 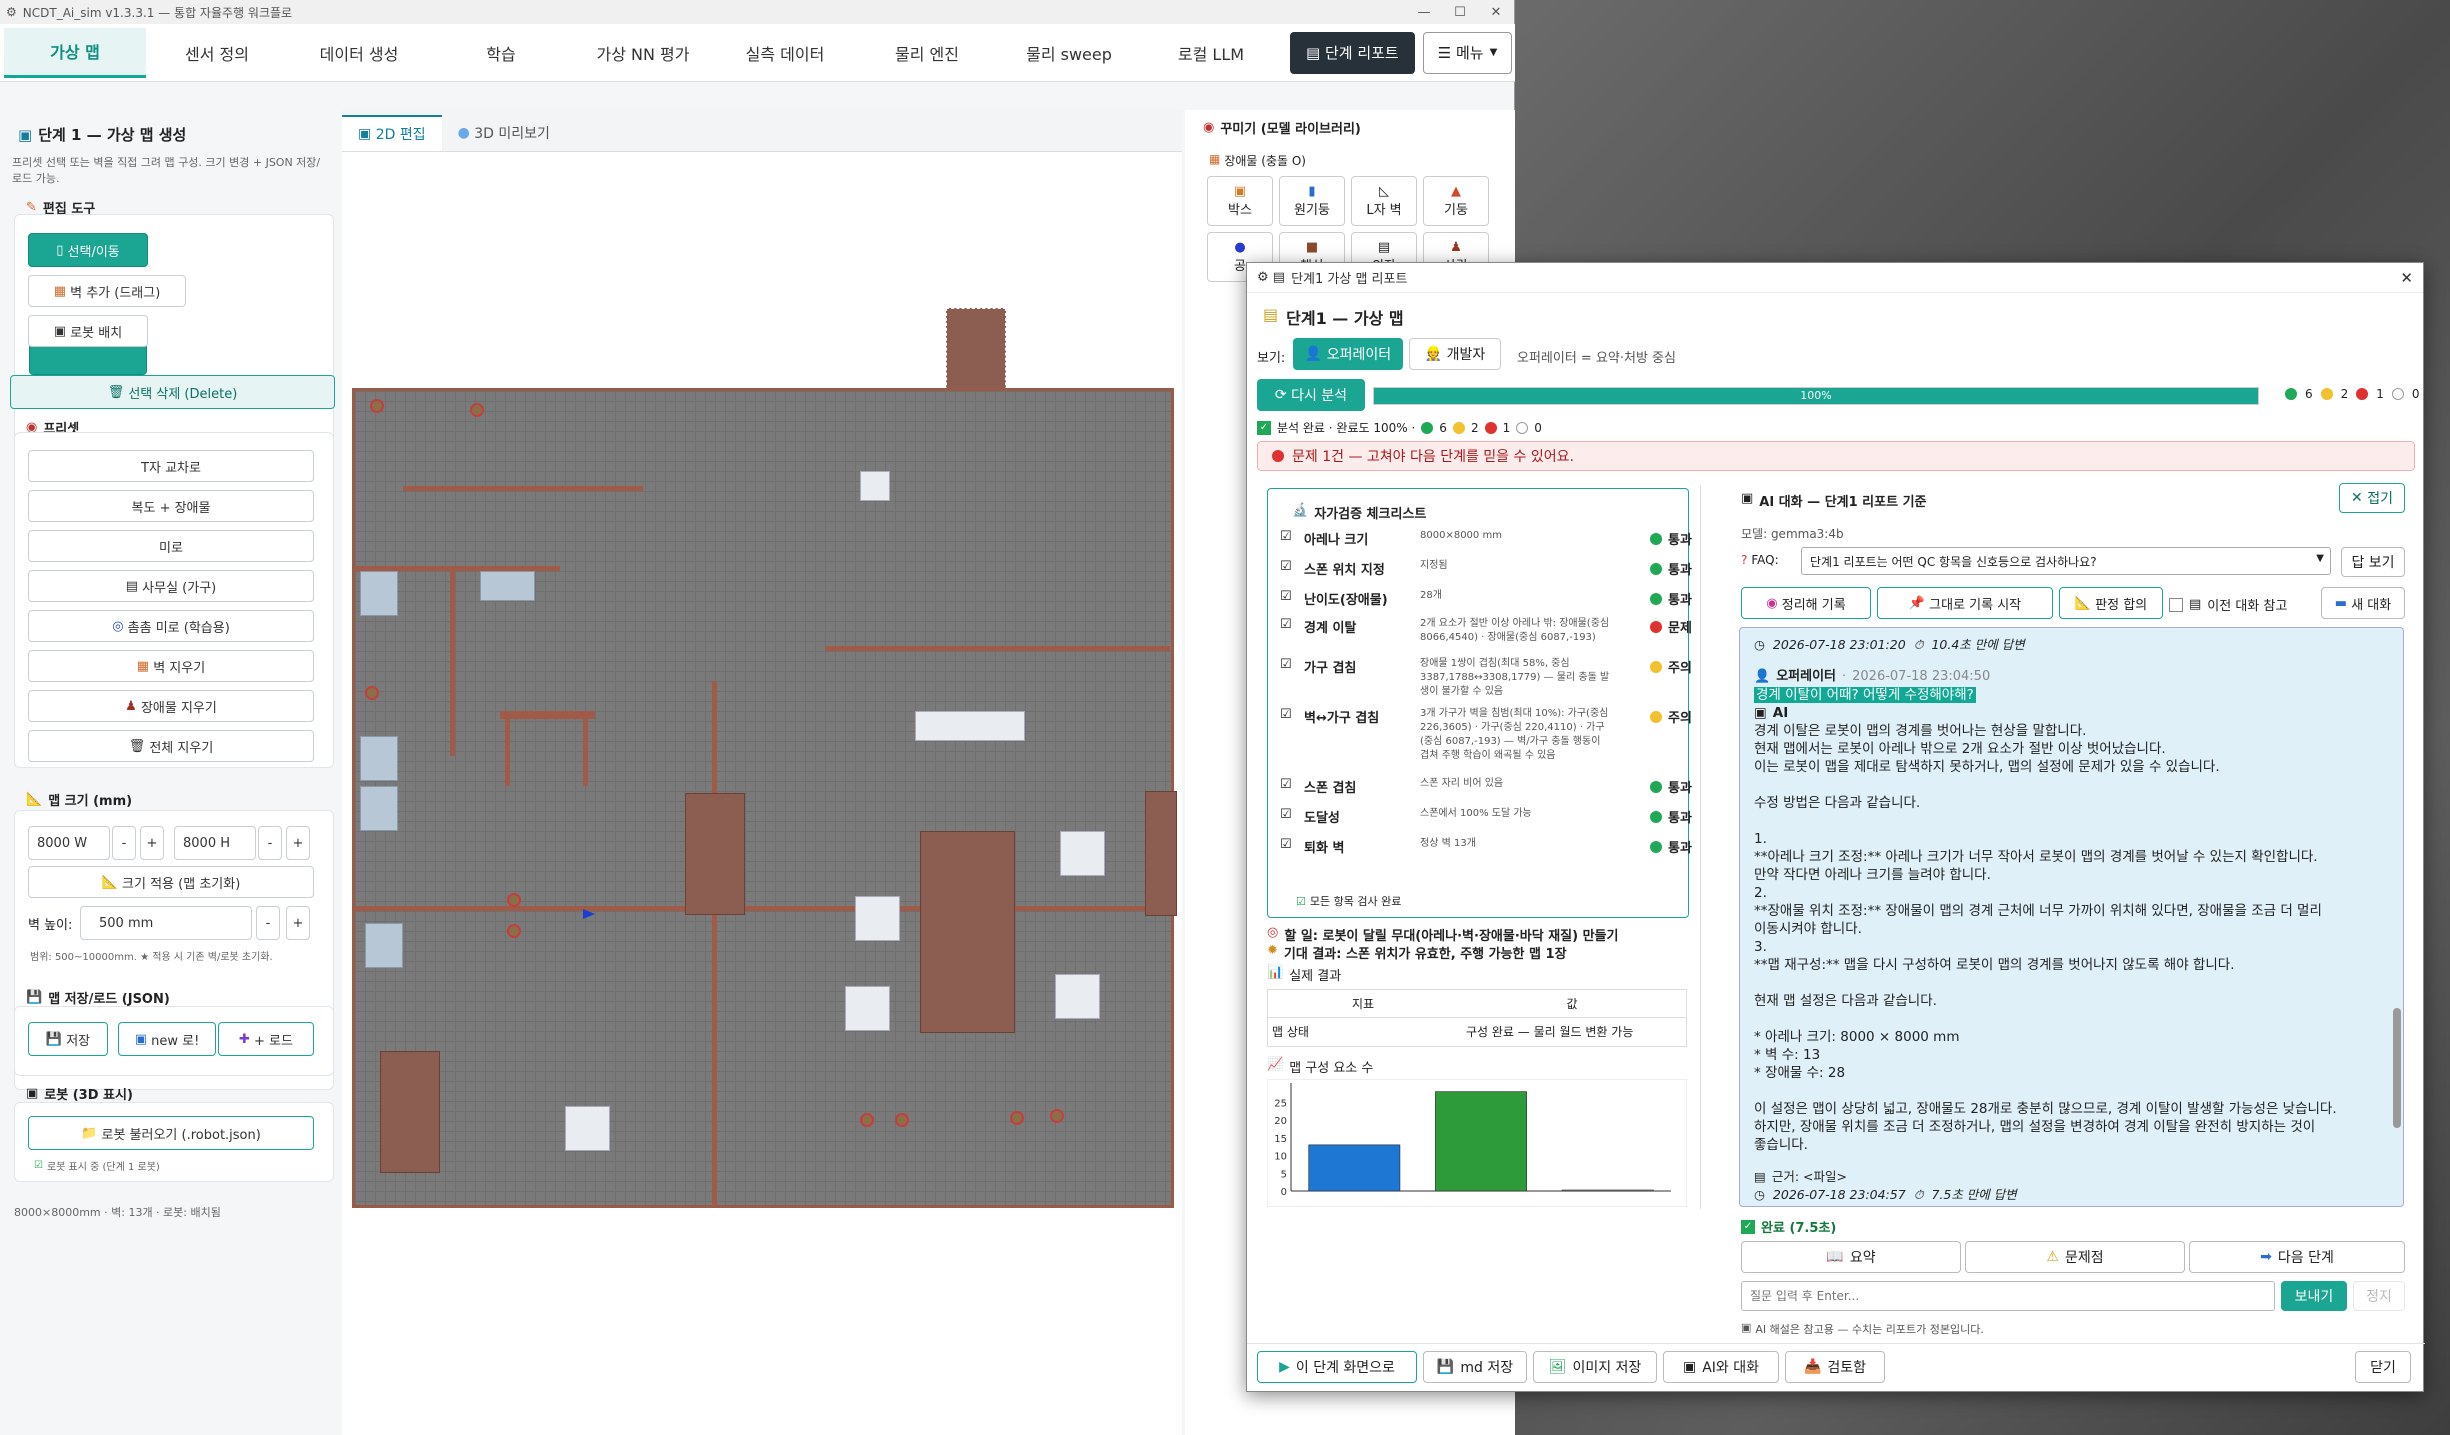 What do you see at coordinates (2066, 561) in the screenshot?
I see `faq-select: 단계1 리포트는 어떤 QC 항목을 신호등으로 검사하나요? ▼` at bounding box center [2066, 561].